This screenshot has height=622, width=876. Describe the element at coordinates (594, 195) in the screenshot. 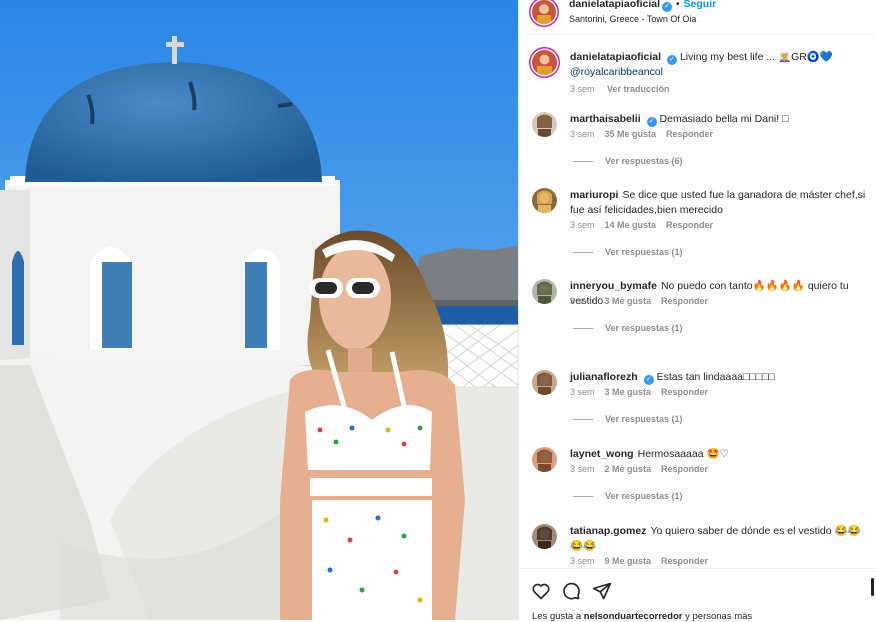

I see `commenter-username: mariuropi` at that location.